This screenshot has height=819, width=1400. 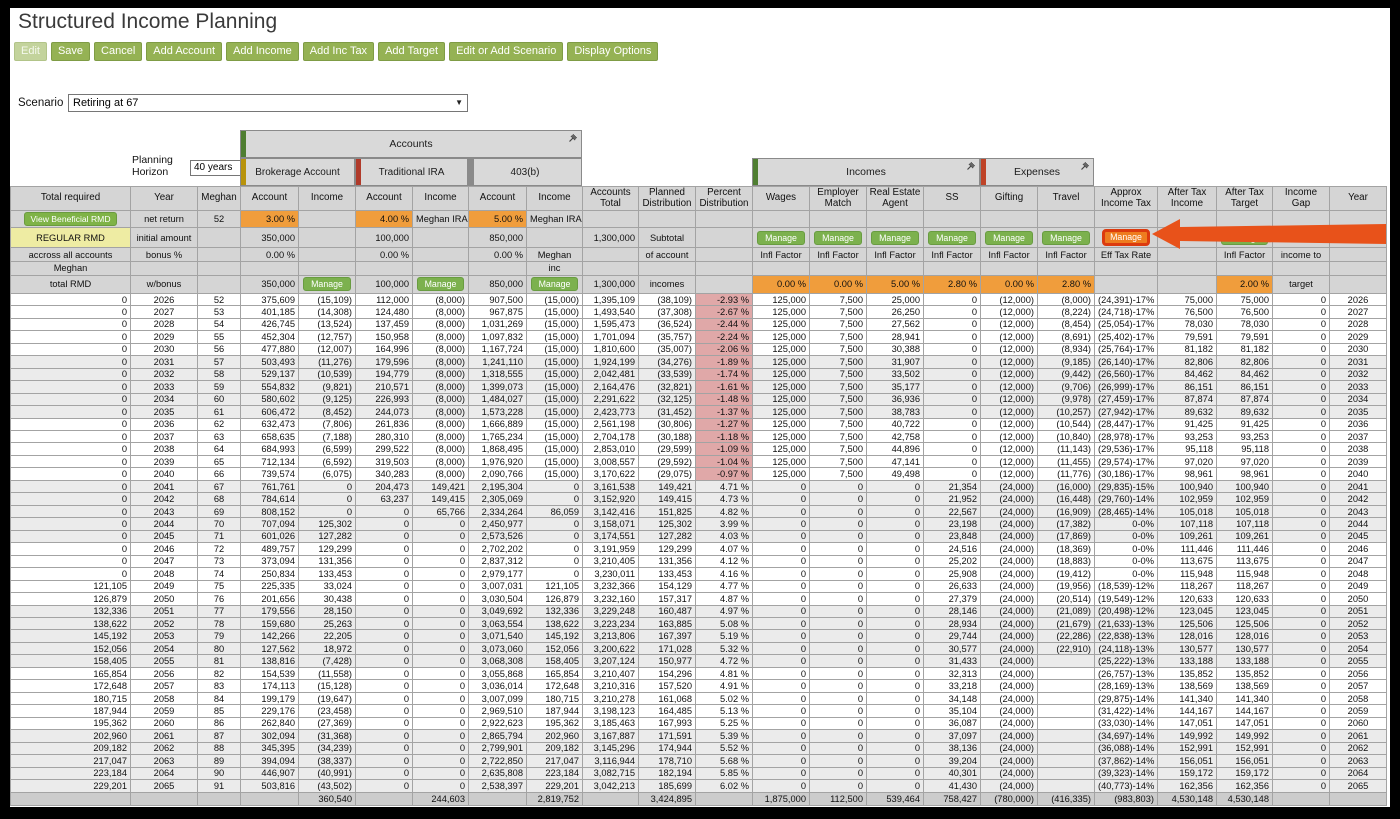 I want to click on cell: 63, so click(x=219, y=436).